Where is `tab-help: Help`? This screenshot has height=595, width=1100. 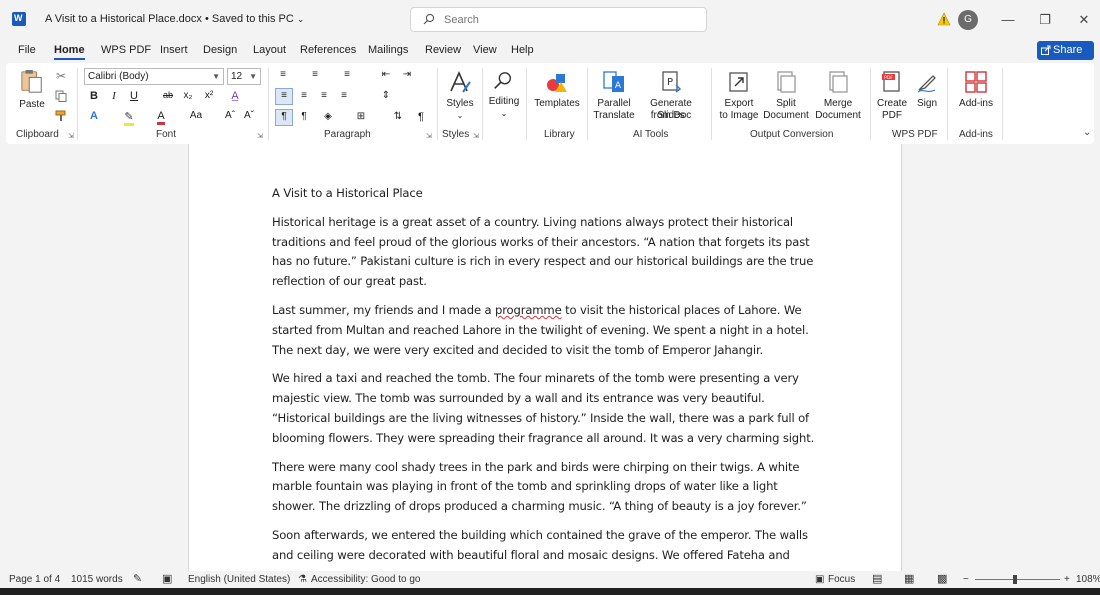 tab-help: Help is located at coordinates (522, 50).